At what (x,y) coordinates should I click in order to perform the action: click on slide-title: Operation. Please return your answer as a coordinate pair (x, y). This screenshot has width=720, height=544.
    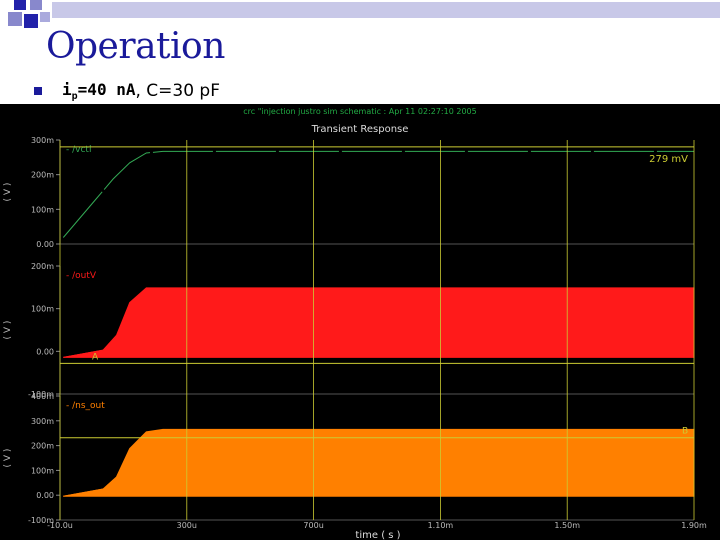
    Looking at the image, I should click on (135, 46).